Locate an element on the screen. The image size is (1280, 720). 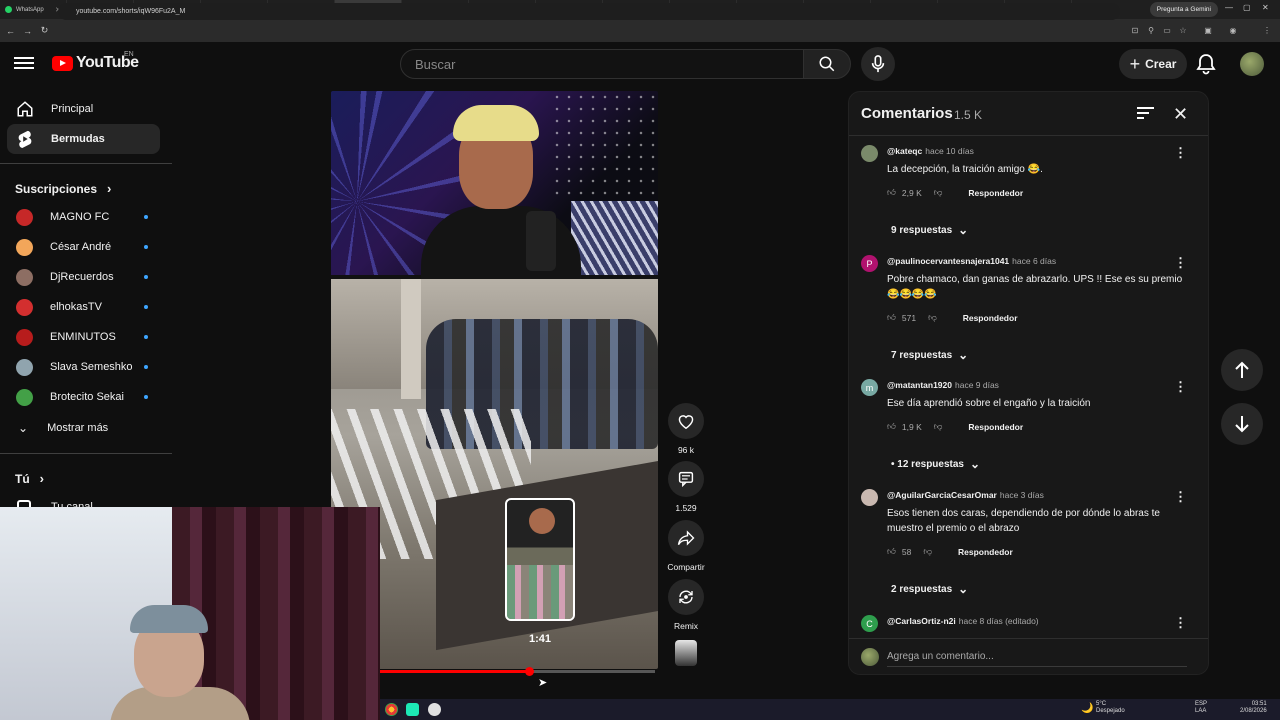
subscriptions-heading: Suscripciones › is located at coordinates (63, 188).